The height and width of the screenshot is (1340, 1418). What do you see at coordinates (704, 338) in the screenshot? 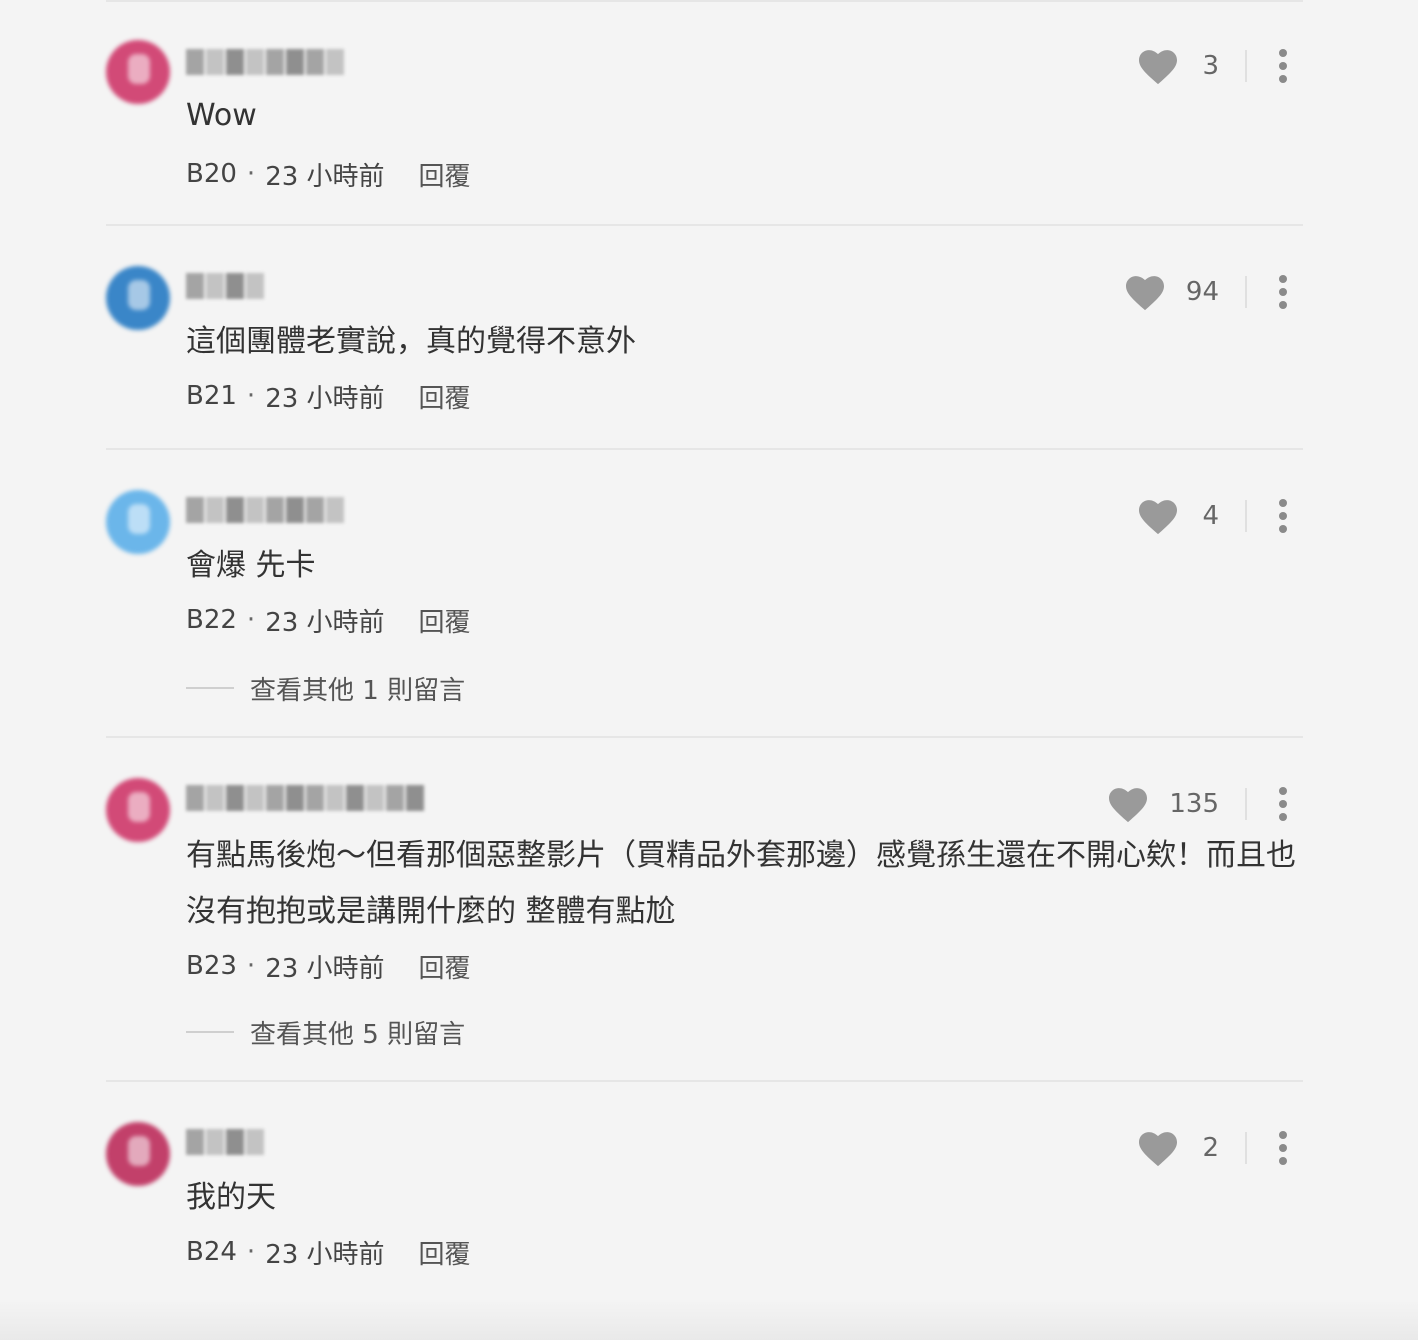
I see `comment-item: 94 這個團體老實說，真的覺得不意外 B21 · 23 小時前 回覆` at bounding box center [704, 338].